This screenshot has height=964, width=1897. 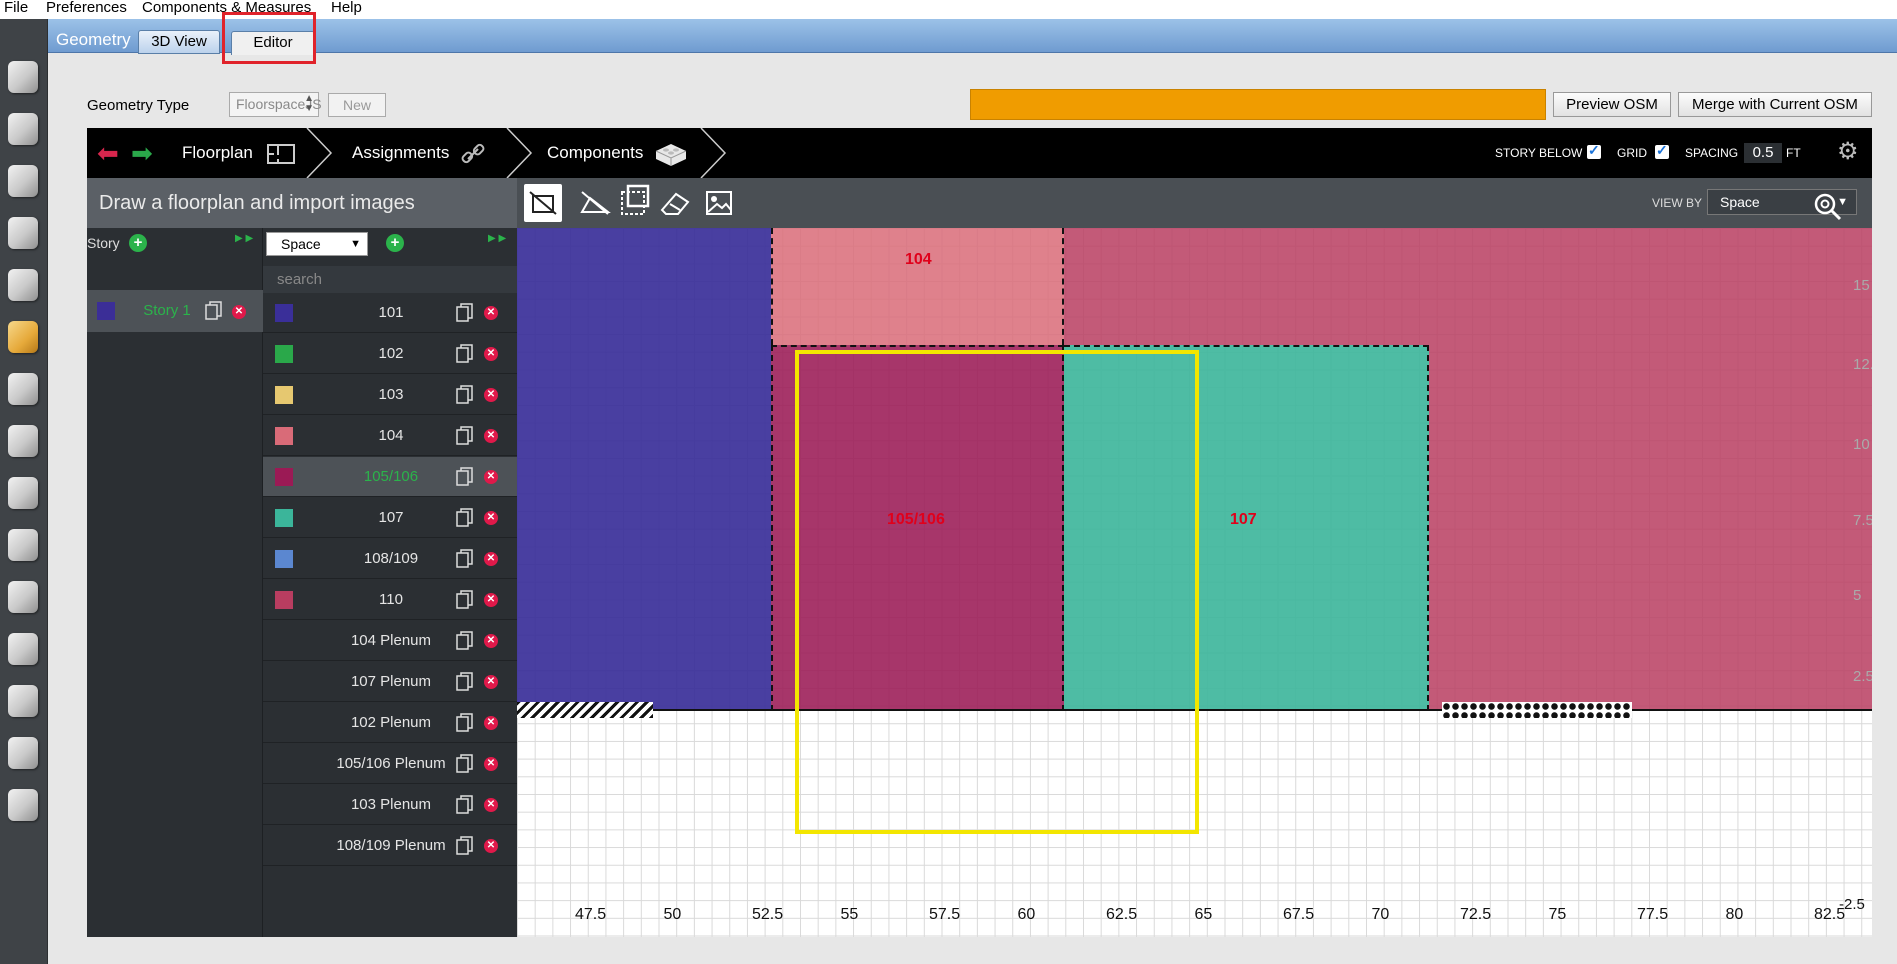 I want to click on story-panel-expand-icon: ▶ ▶, so click(x=244, y=239).